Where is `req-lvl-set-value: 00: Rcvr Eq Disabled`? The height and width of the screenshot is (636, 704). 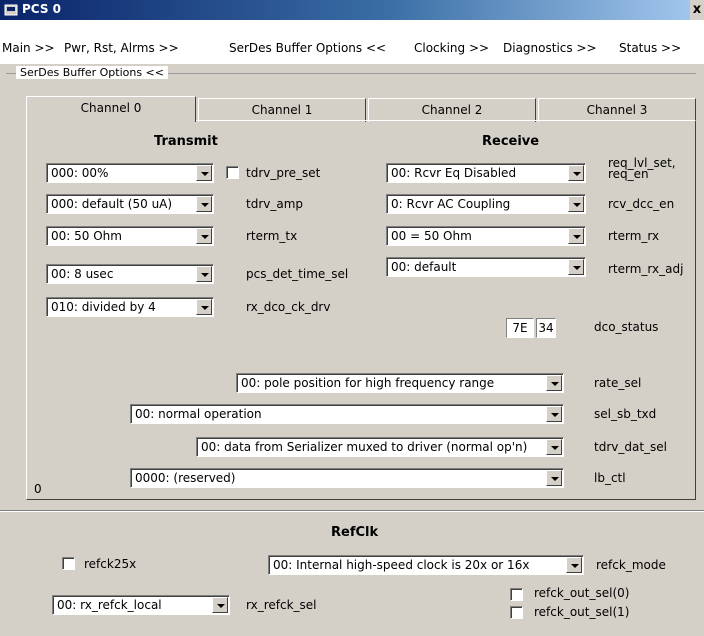
req-lvl-set-value: 00: Rcvr Eq Disabled is located at coordinates (454, 173).